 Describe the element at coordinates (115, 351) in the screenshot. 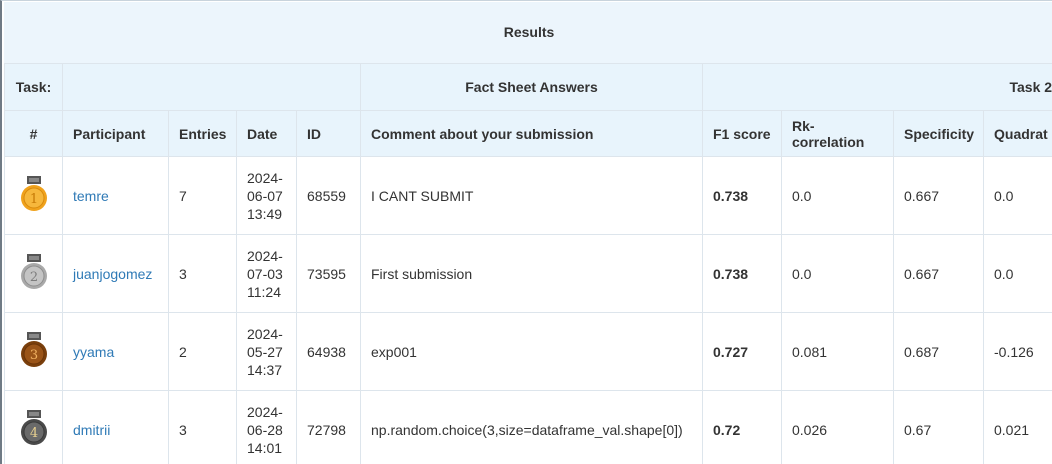

I see `participant-cell: yyama` at that location.